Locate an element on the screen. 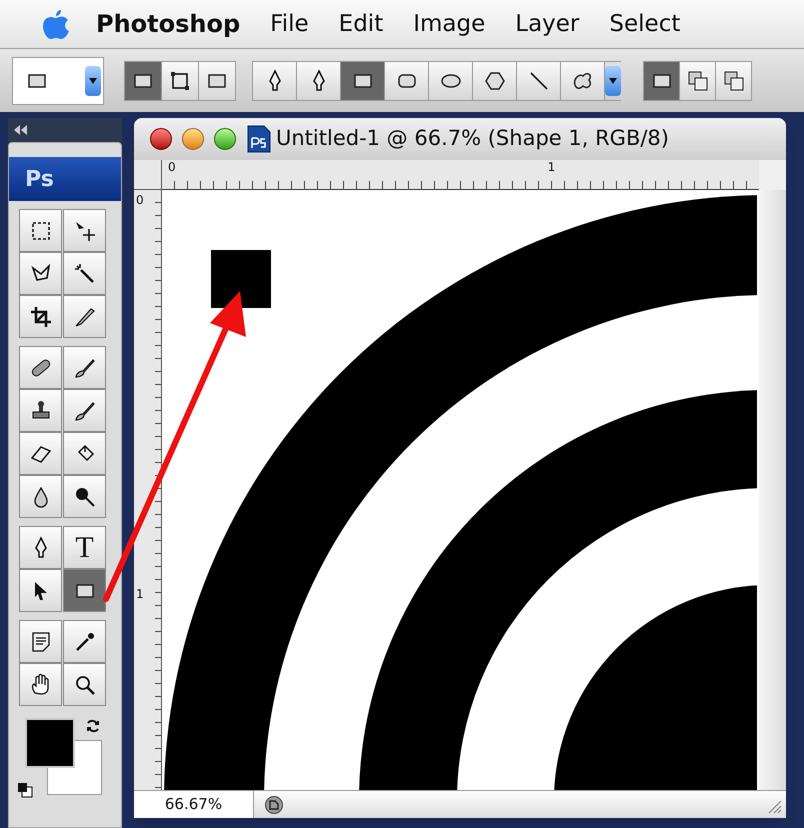  window-title: Untitled-1 @ 66.7% (Shape 1, RGB/8) is located at coordinates (472, 138).